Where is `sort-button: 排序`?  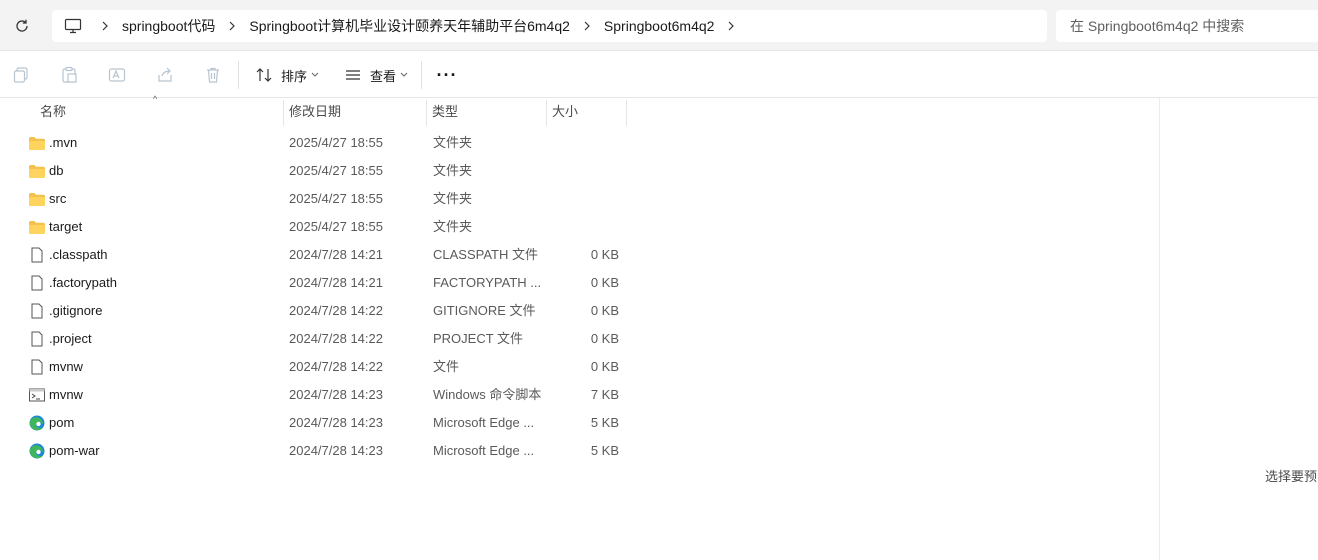 sort-button: 排序 is located at coordinates (287, 75).